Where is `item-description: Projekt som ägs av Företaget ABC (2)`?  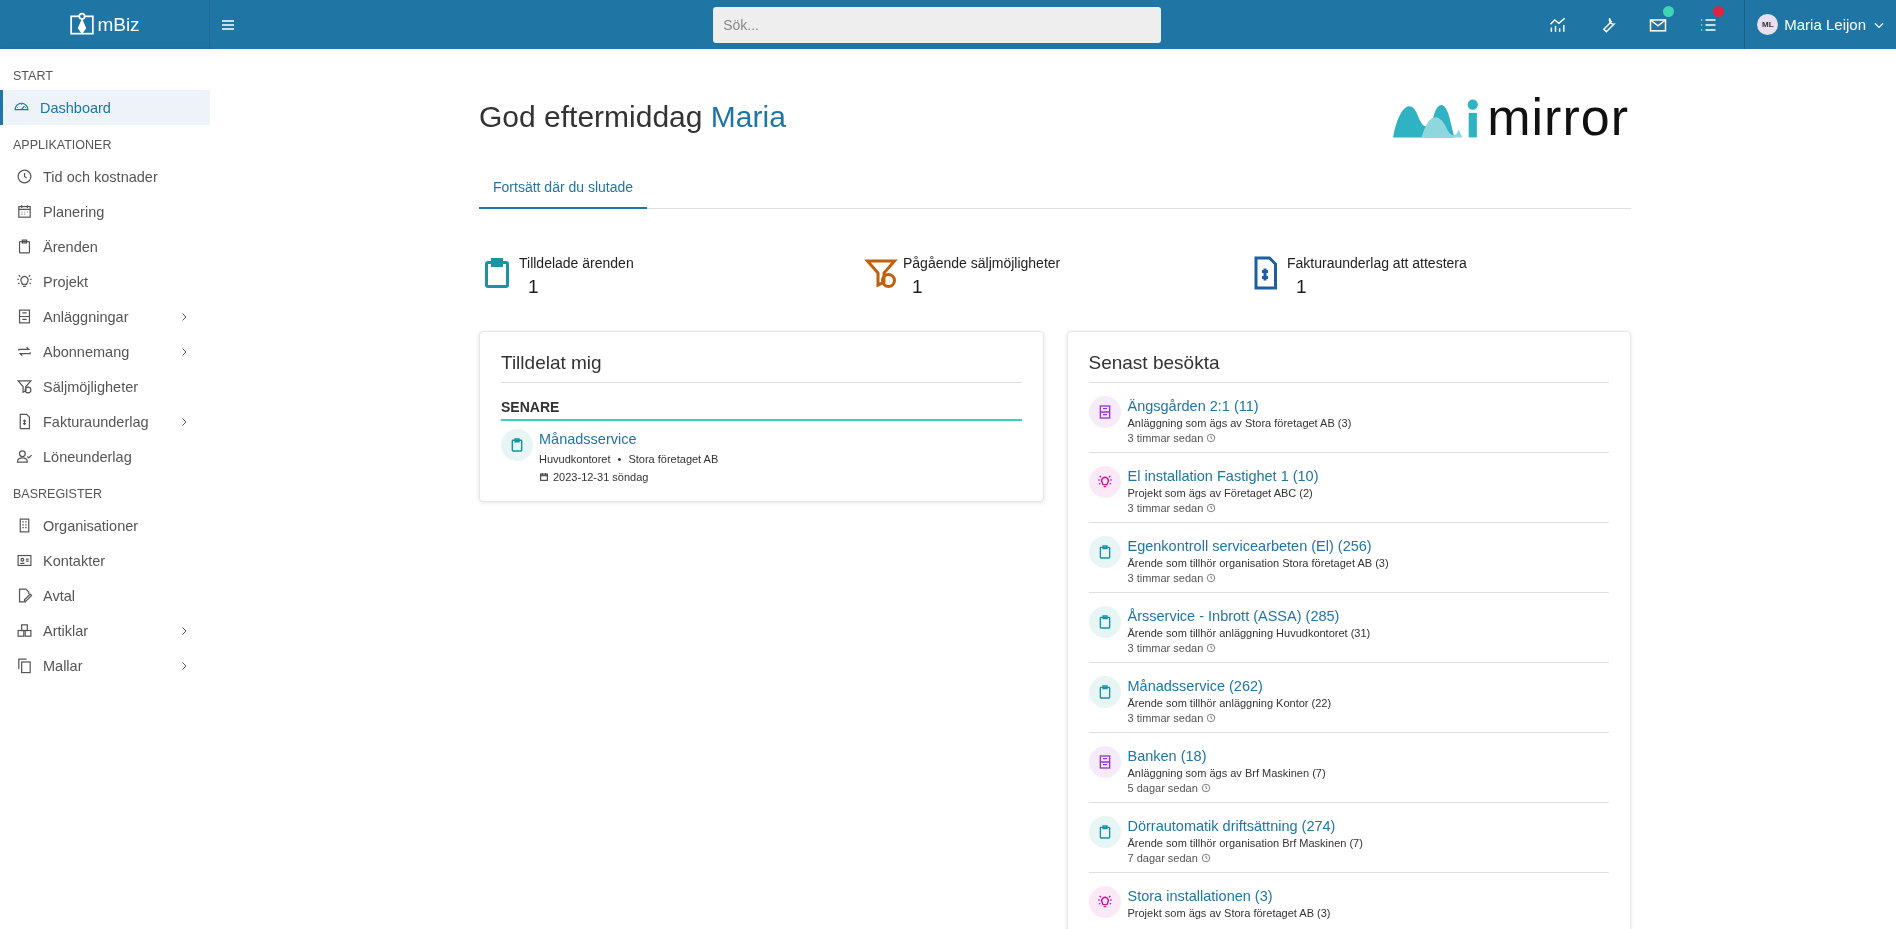 item-description: Projekt som ägs av Företaget ABC (2) is located at coordinates (1220, 493).